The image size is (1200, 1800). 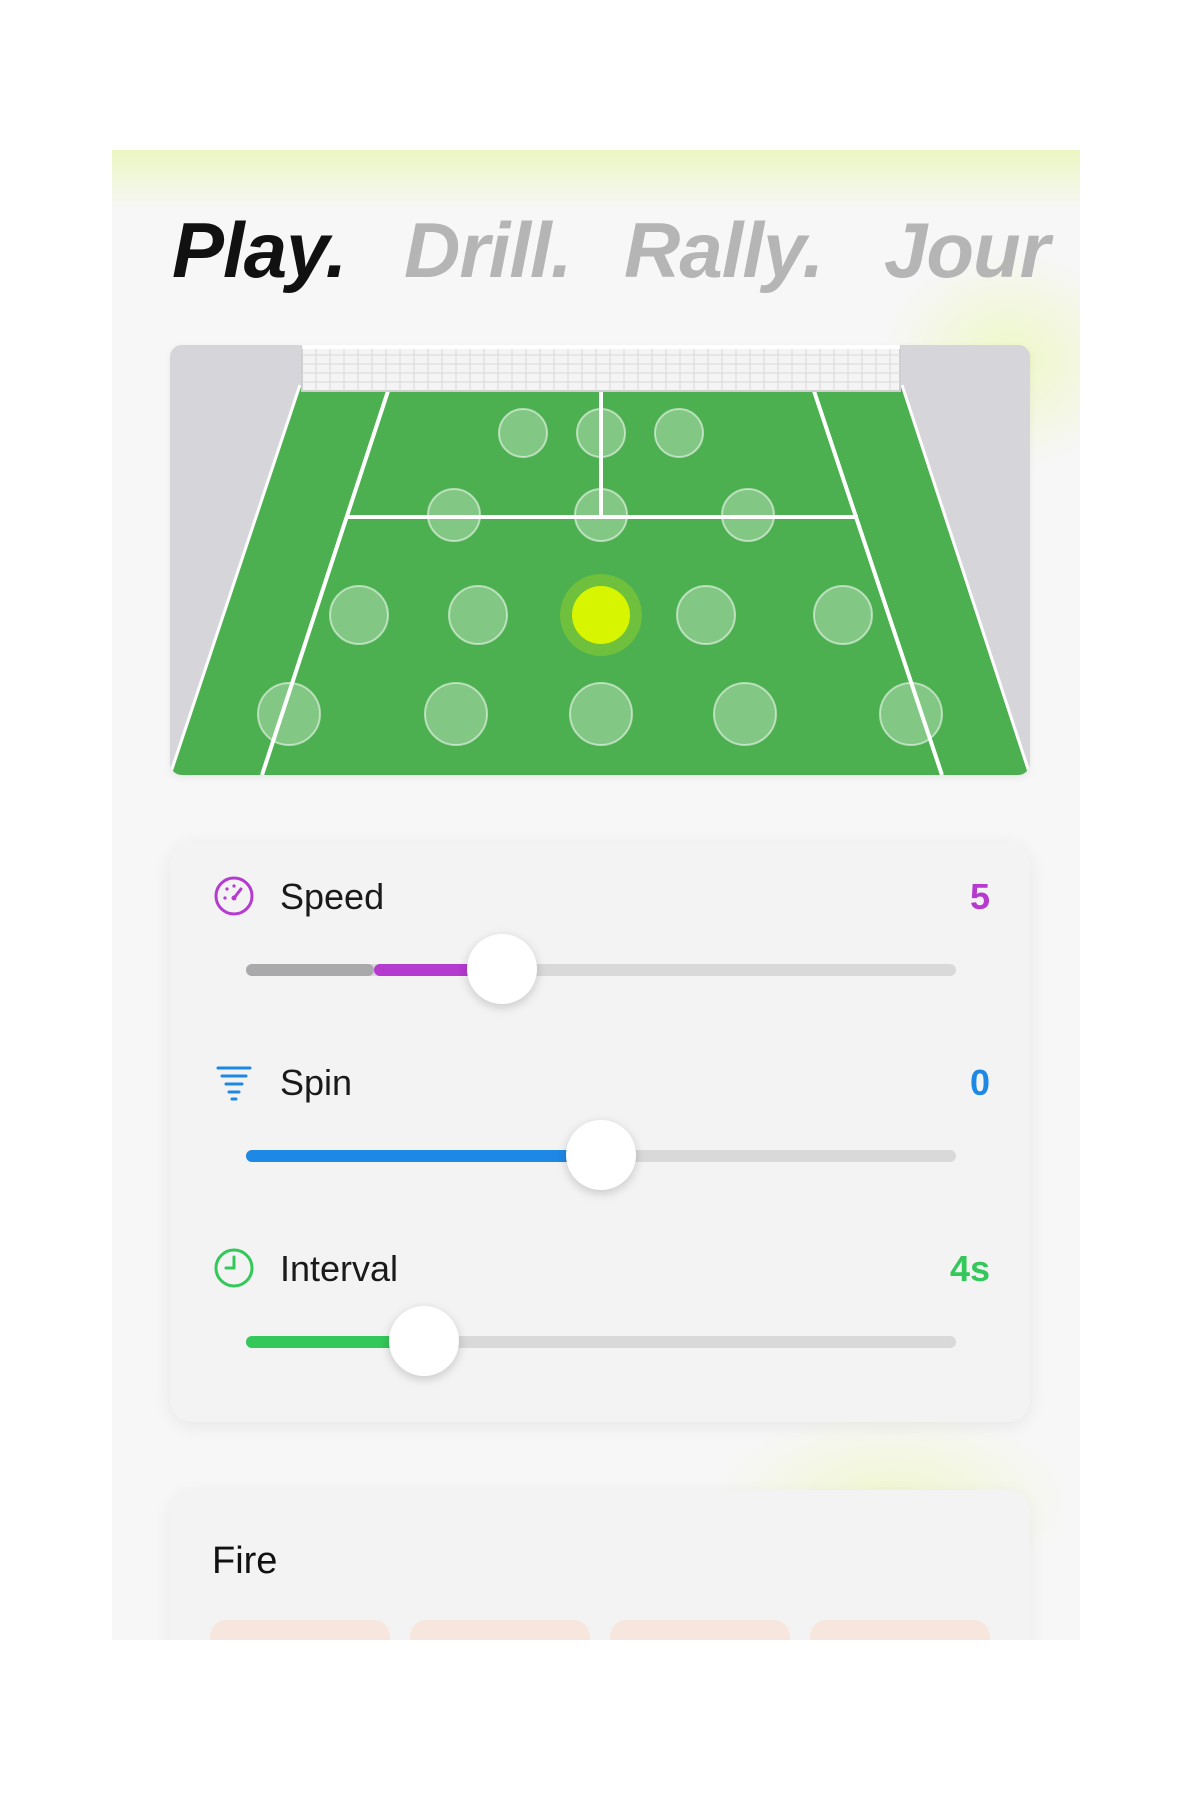 I want to click on spin-slider-thumb, so click(x=601, y=1155).